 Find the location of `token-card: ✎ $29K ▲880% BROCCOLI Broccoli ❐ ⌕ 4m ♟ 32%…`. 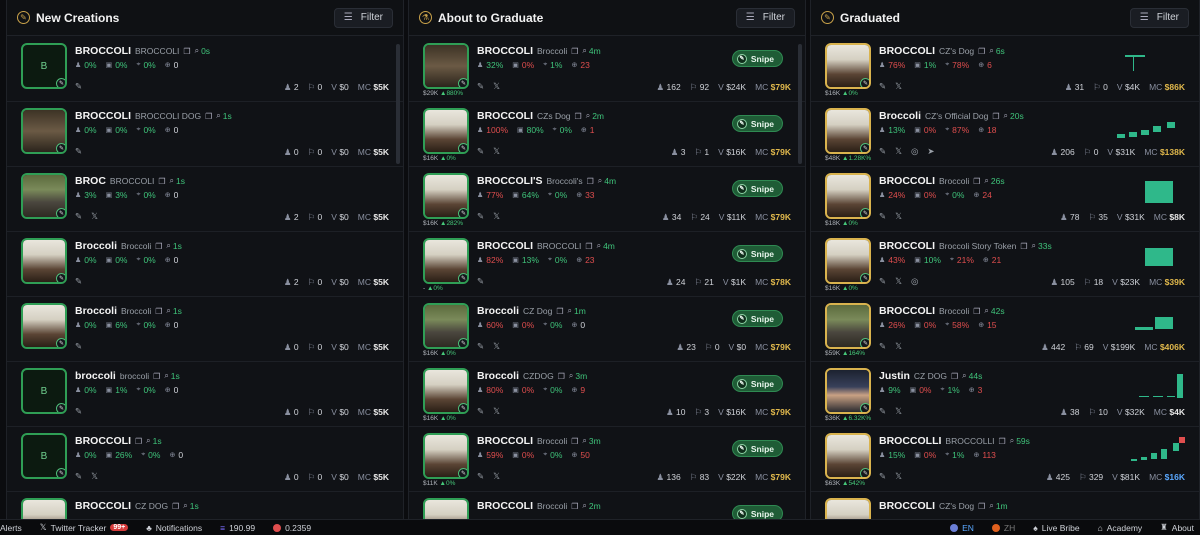

token-card: ✎ $29K ▲880% BROCCOLI Broccoli ❐ ⌕ 4m ♟ 32%… is located at coordinates (607, 69).